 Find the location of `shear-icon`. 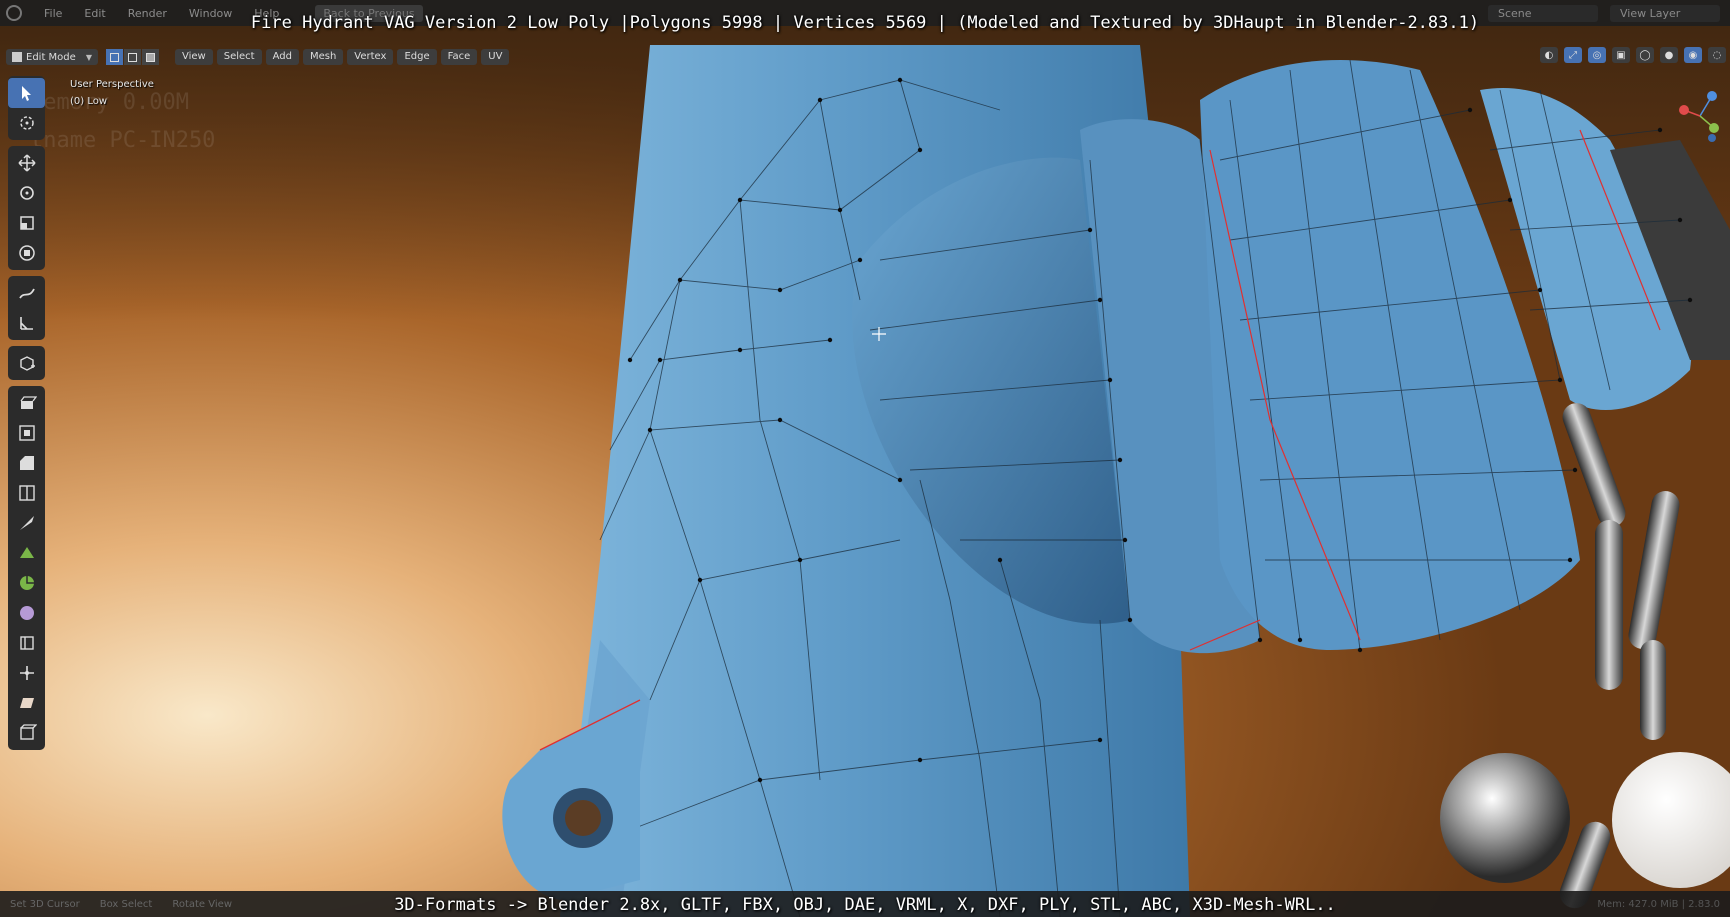

shear-icon is located at coordinates (26, 703).